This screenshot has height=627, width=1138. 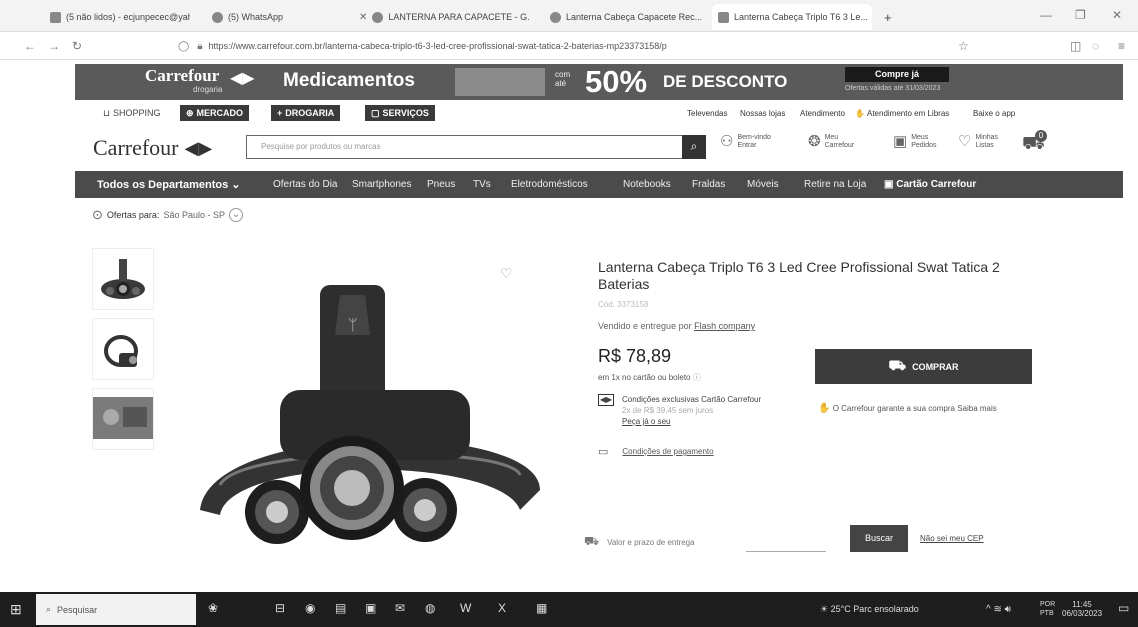 What do you see at coordinates (724, 326) in the screenshot?
I see `seller-link: Flash company` at bounding box center [724, 326].